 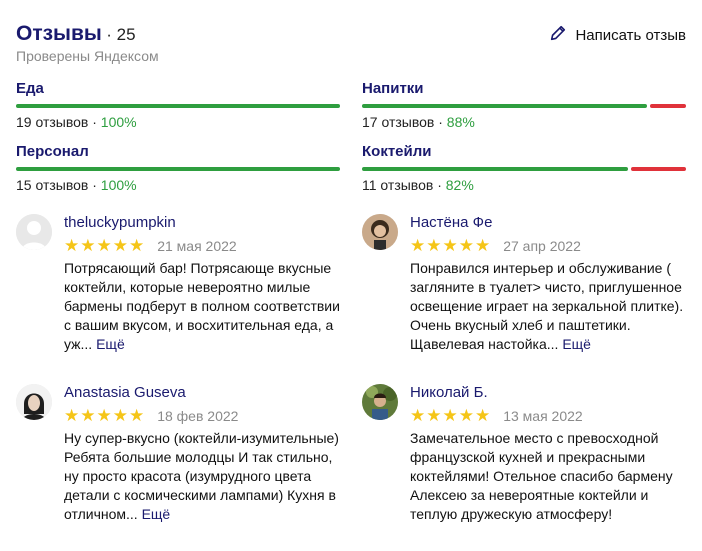 I want to click on pencil-icon, so click(x=558, y=35).